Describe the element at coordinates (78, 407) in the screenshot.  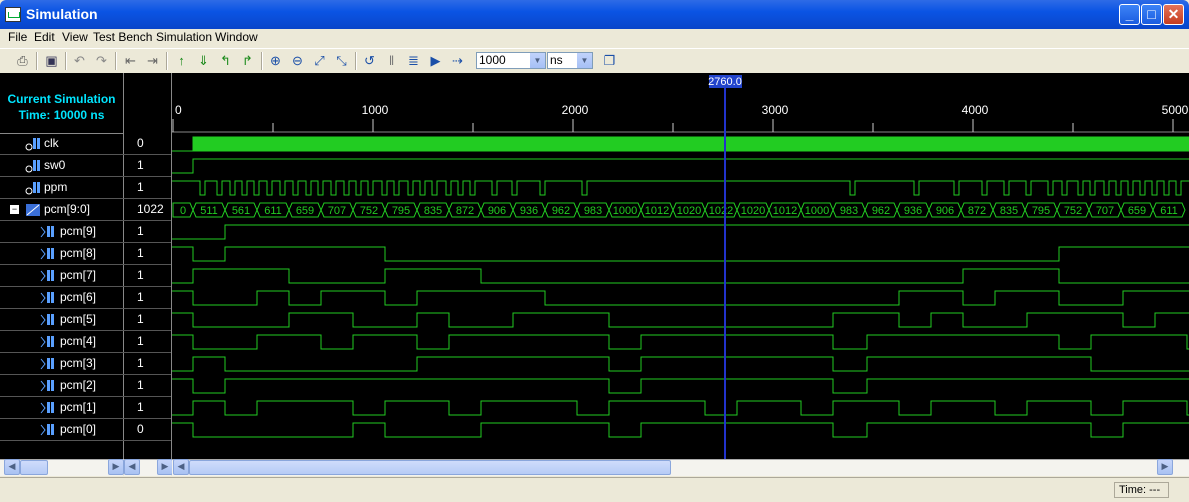
I see `signal-name: pcm[1]` at that location.